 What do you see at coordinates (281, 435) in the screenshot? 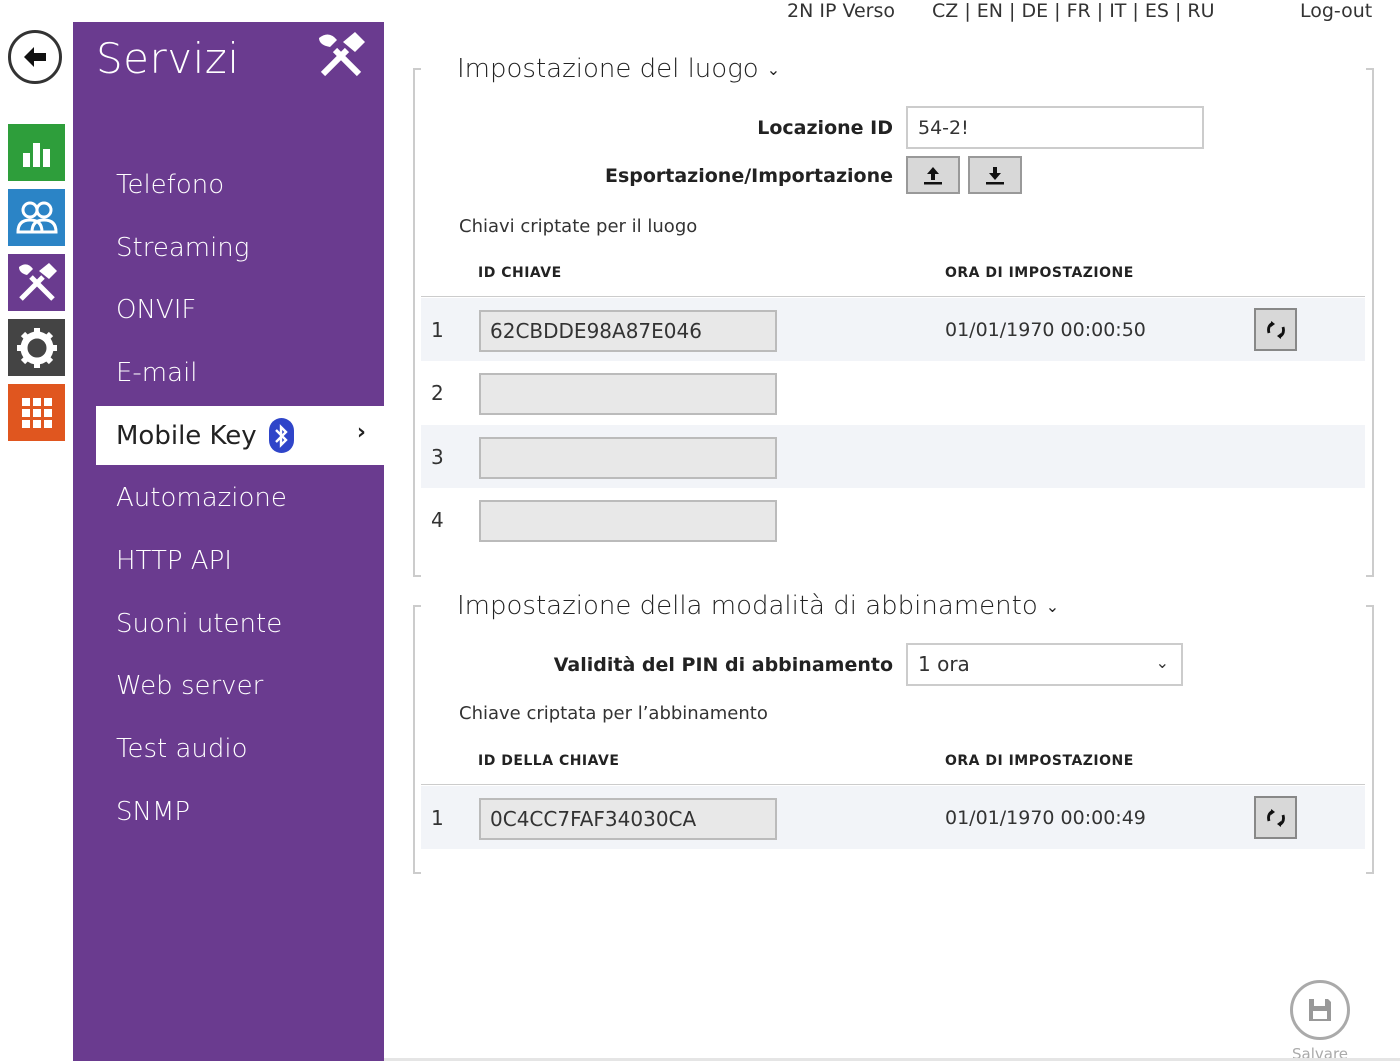
I see `bluetooth-icon` at bounding box center [281, 435].